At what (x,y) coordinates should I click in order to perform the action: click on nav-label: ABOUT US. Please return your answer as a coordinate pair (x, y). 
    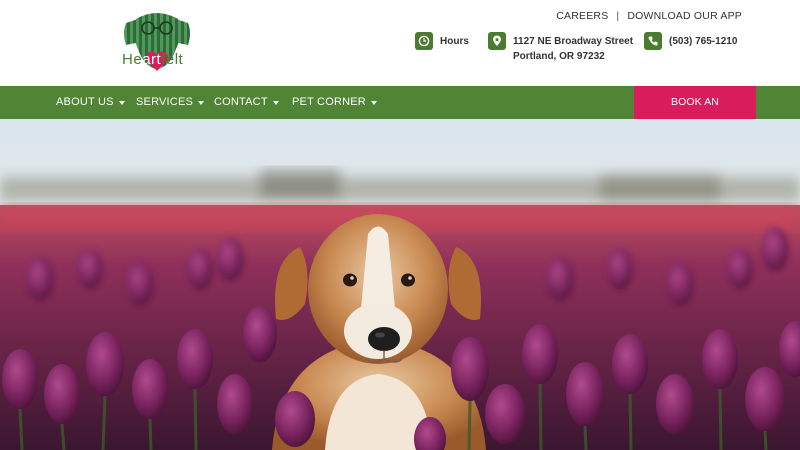
    Looking at the image, I should click on (85, 102).